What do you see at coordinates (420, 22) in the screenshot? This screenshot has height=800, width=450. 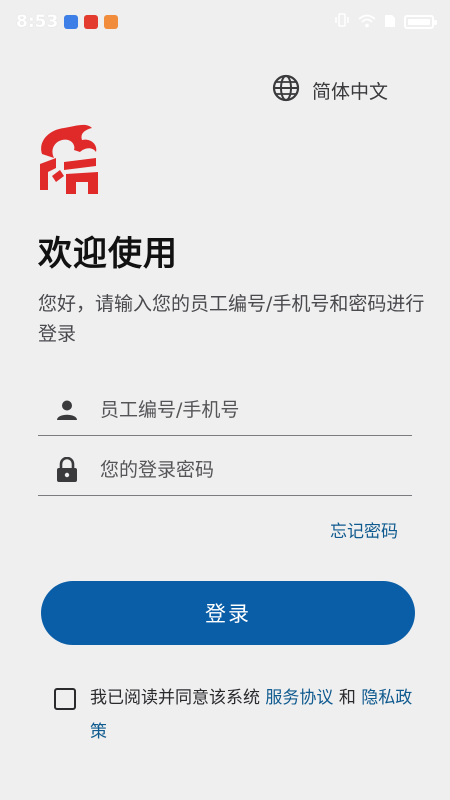 I see `battery-icon` at bounding box center [420, 22].